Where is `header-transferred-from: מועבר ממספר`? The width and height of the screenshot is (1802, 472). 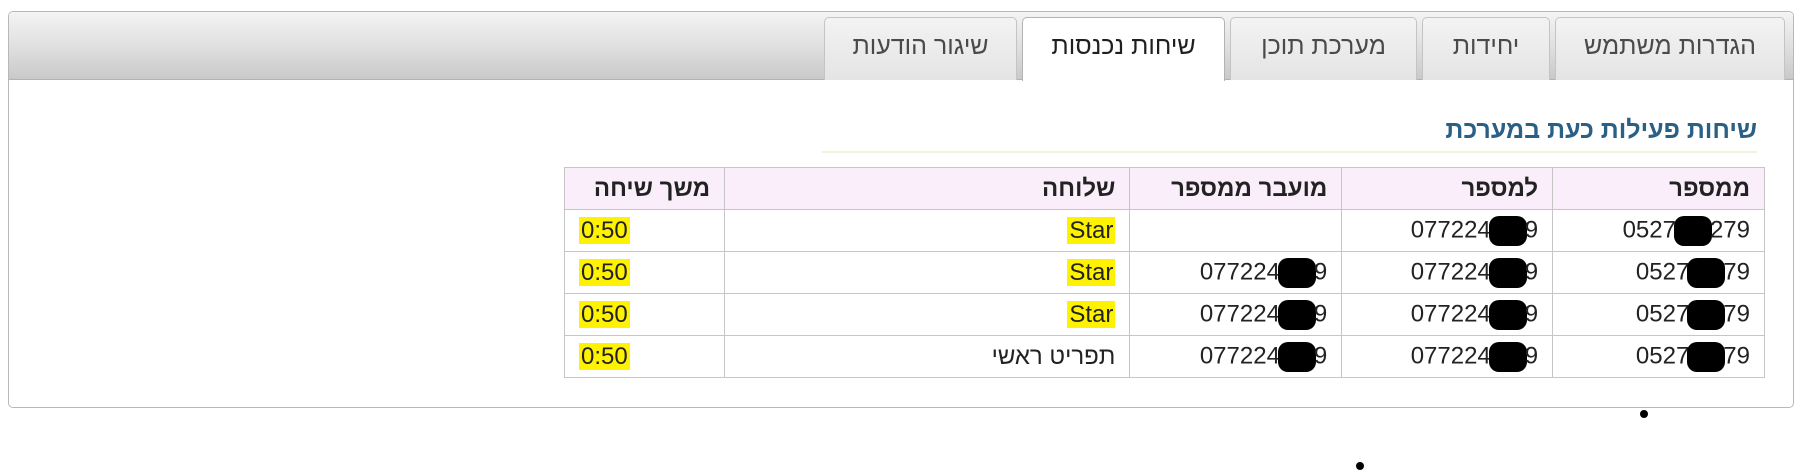
header-transferred-from: מועבר ממספר is located at coordinates (1236, 188).